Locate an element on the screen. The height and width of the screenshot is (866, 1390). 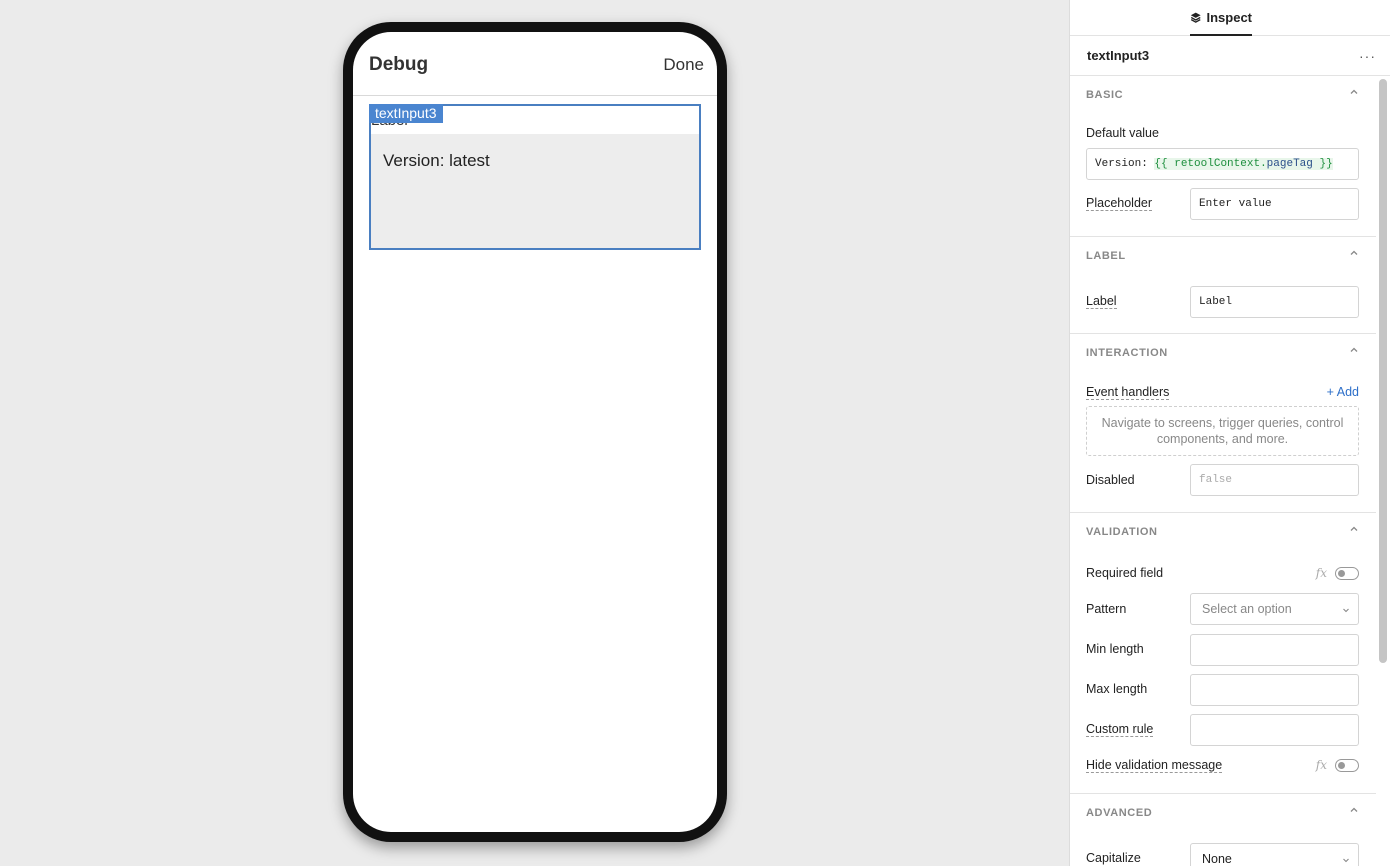
max-length-input is located at coordinates (1274, 690).